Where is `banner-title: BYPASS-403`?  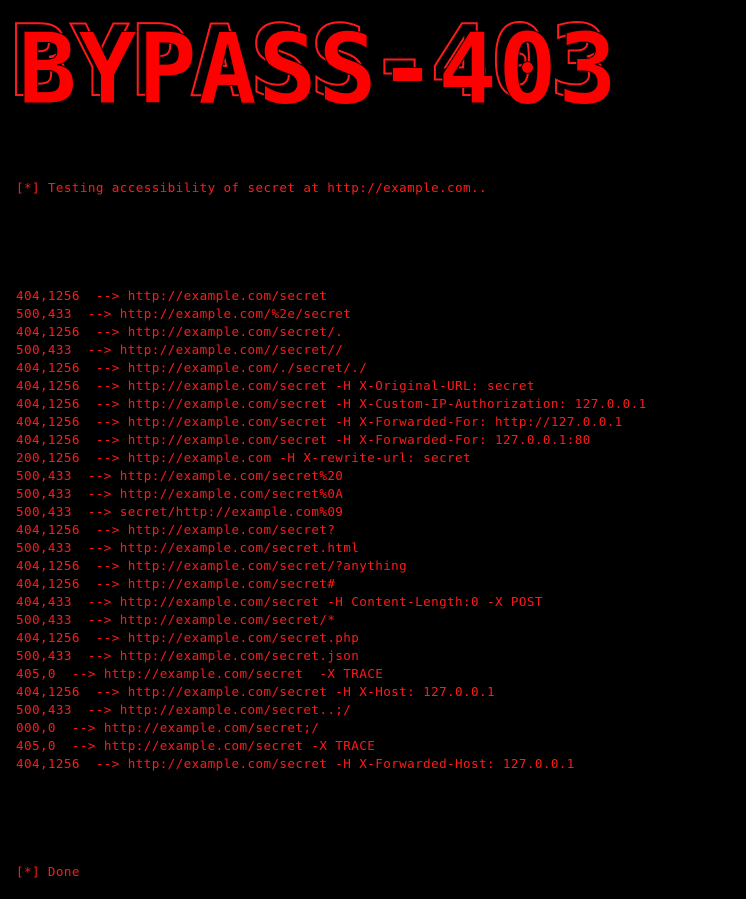 banner-title: BYPASS-403 is located at coordinates (318, 70).